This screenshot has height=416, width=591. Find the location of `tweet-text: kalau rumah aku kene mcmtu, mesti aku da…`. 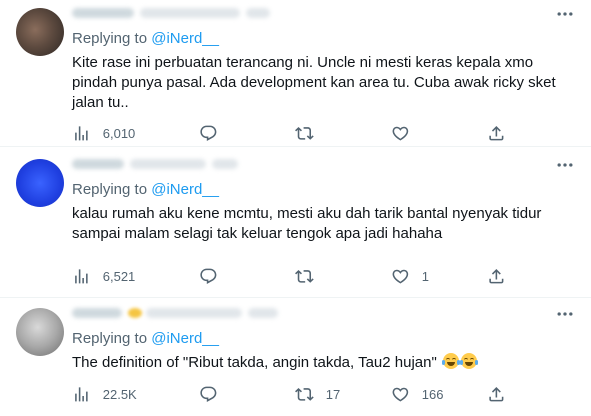

tweet-text: kalau rumah aku kene mcmtu, mesti aku da… is located at coordinates (309, 223).